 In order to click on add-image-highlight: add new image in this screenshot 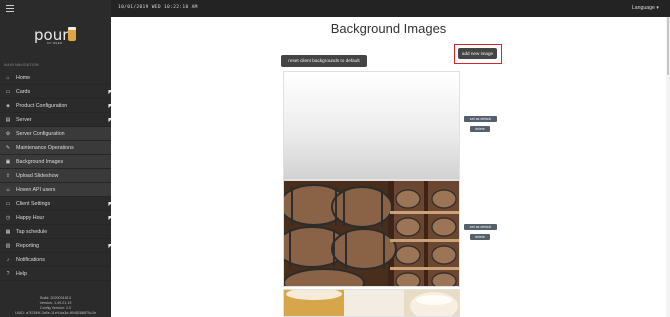, I will do `click(478, 54)`.